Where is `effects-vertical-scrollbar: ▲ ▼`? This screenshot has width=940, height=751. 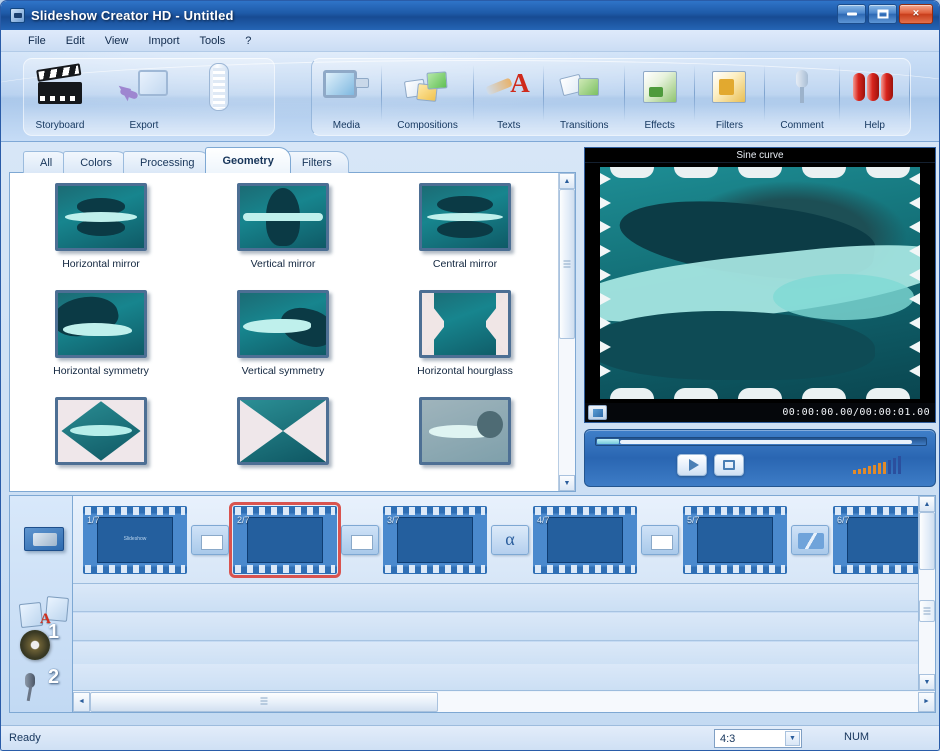 effects-vertical-scrollbar: ▲ ▼ is located at coordinates (566, 332).